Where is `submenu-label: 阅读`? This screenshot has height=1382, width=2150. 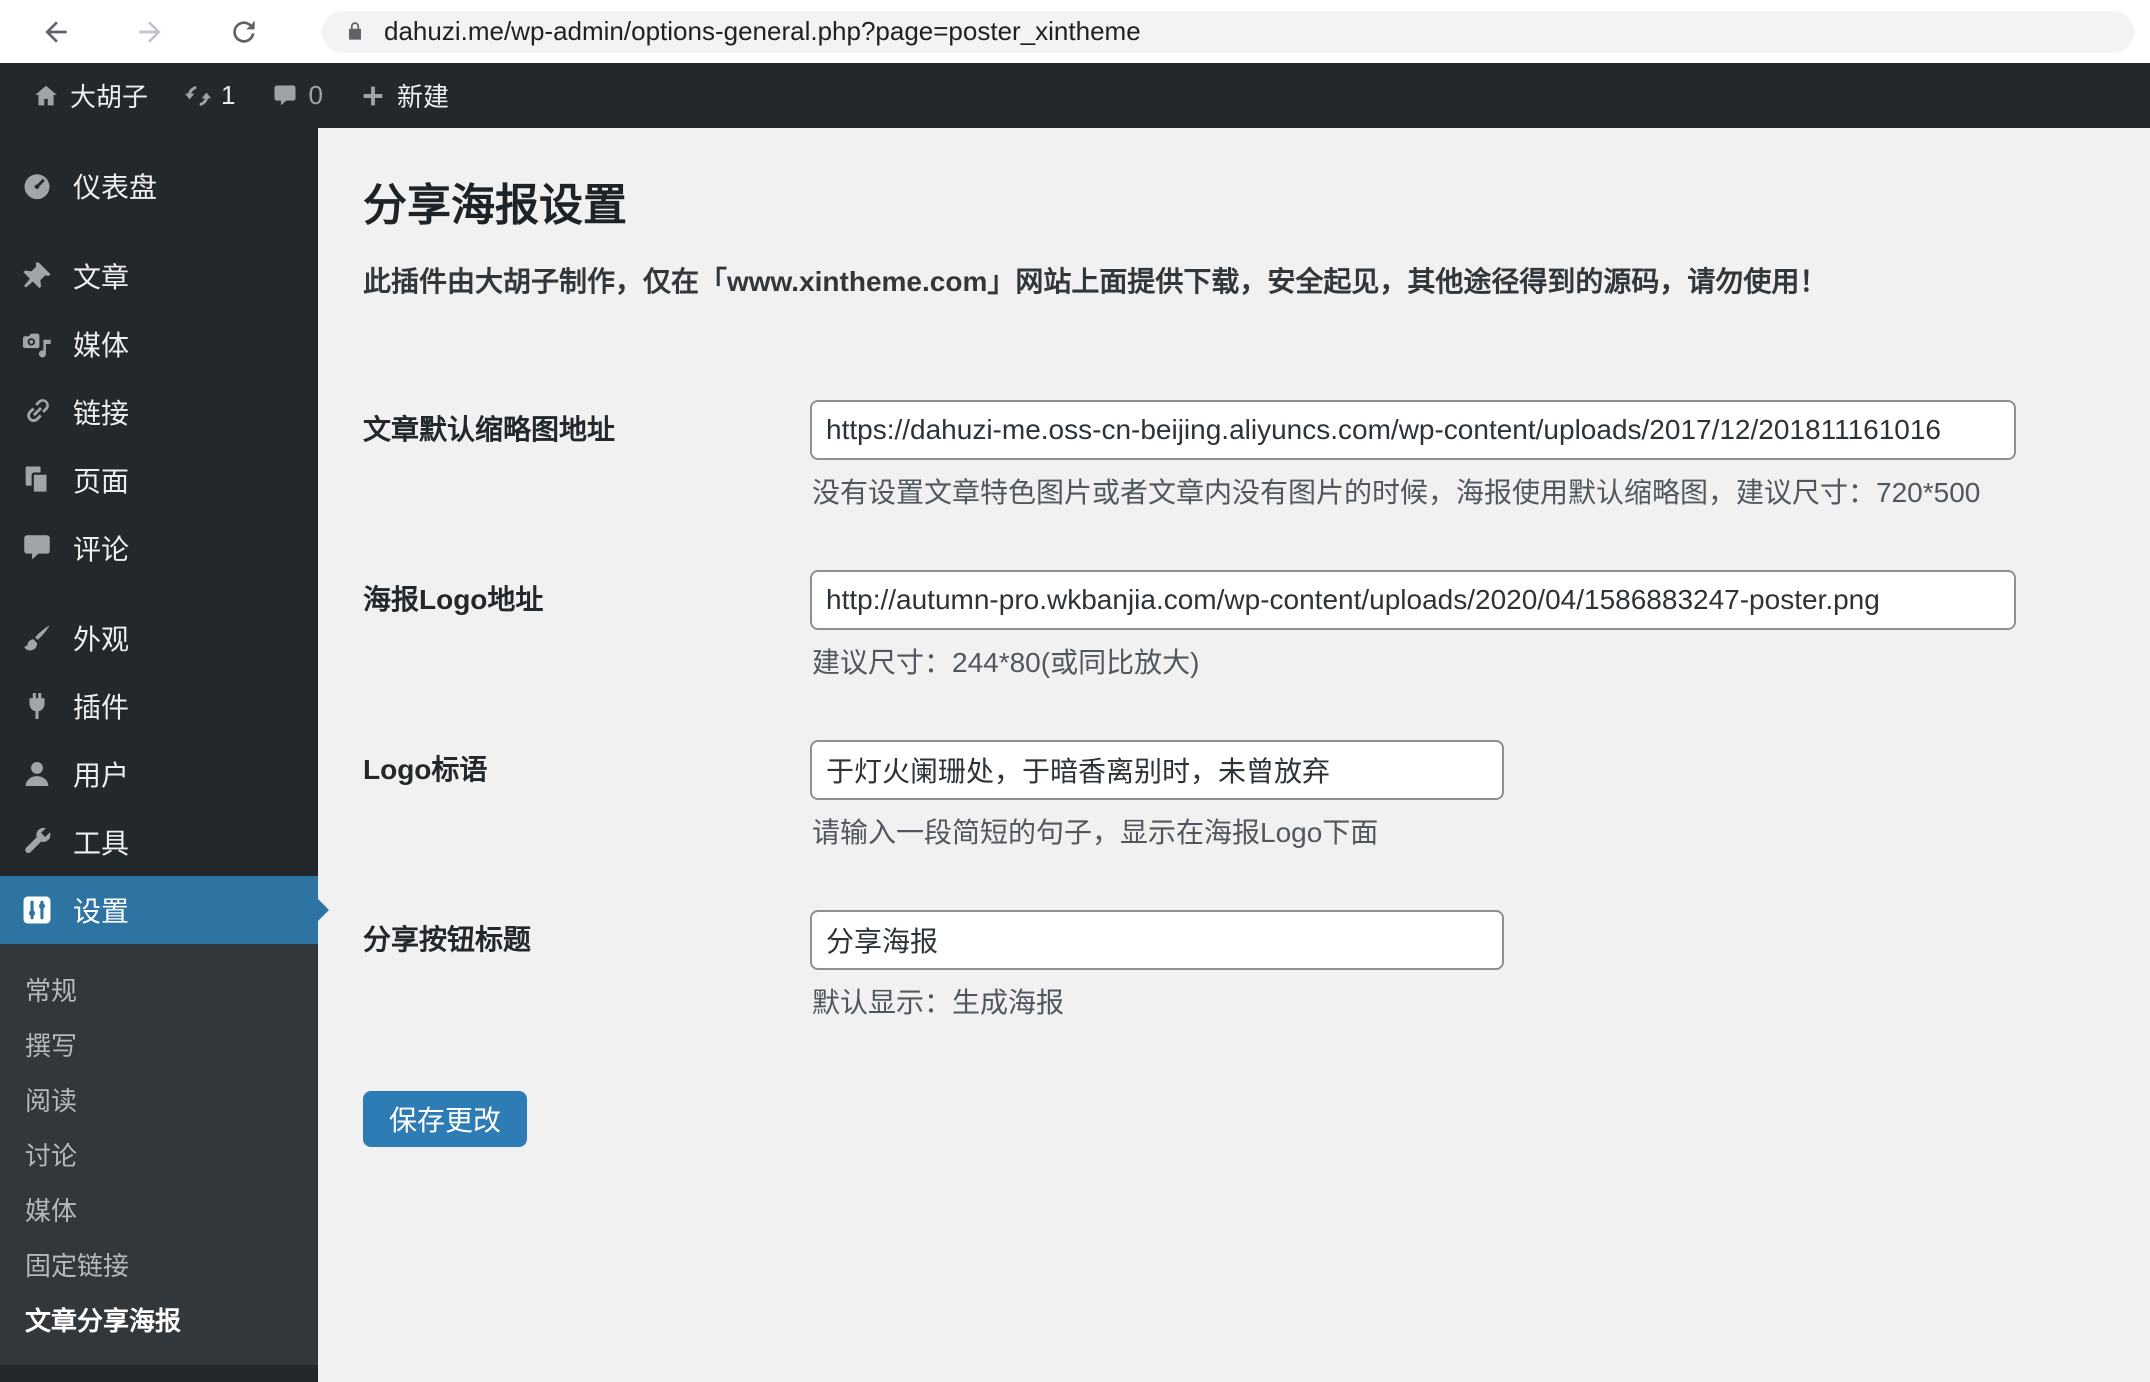
submenu-label: 阅读 is located at coordinates (51, 1101).